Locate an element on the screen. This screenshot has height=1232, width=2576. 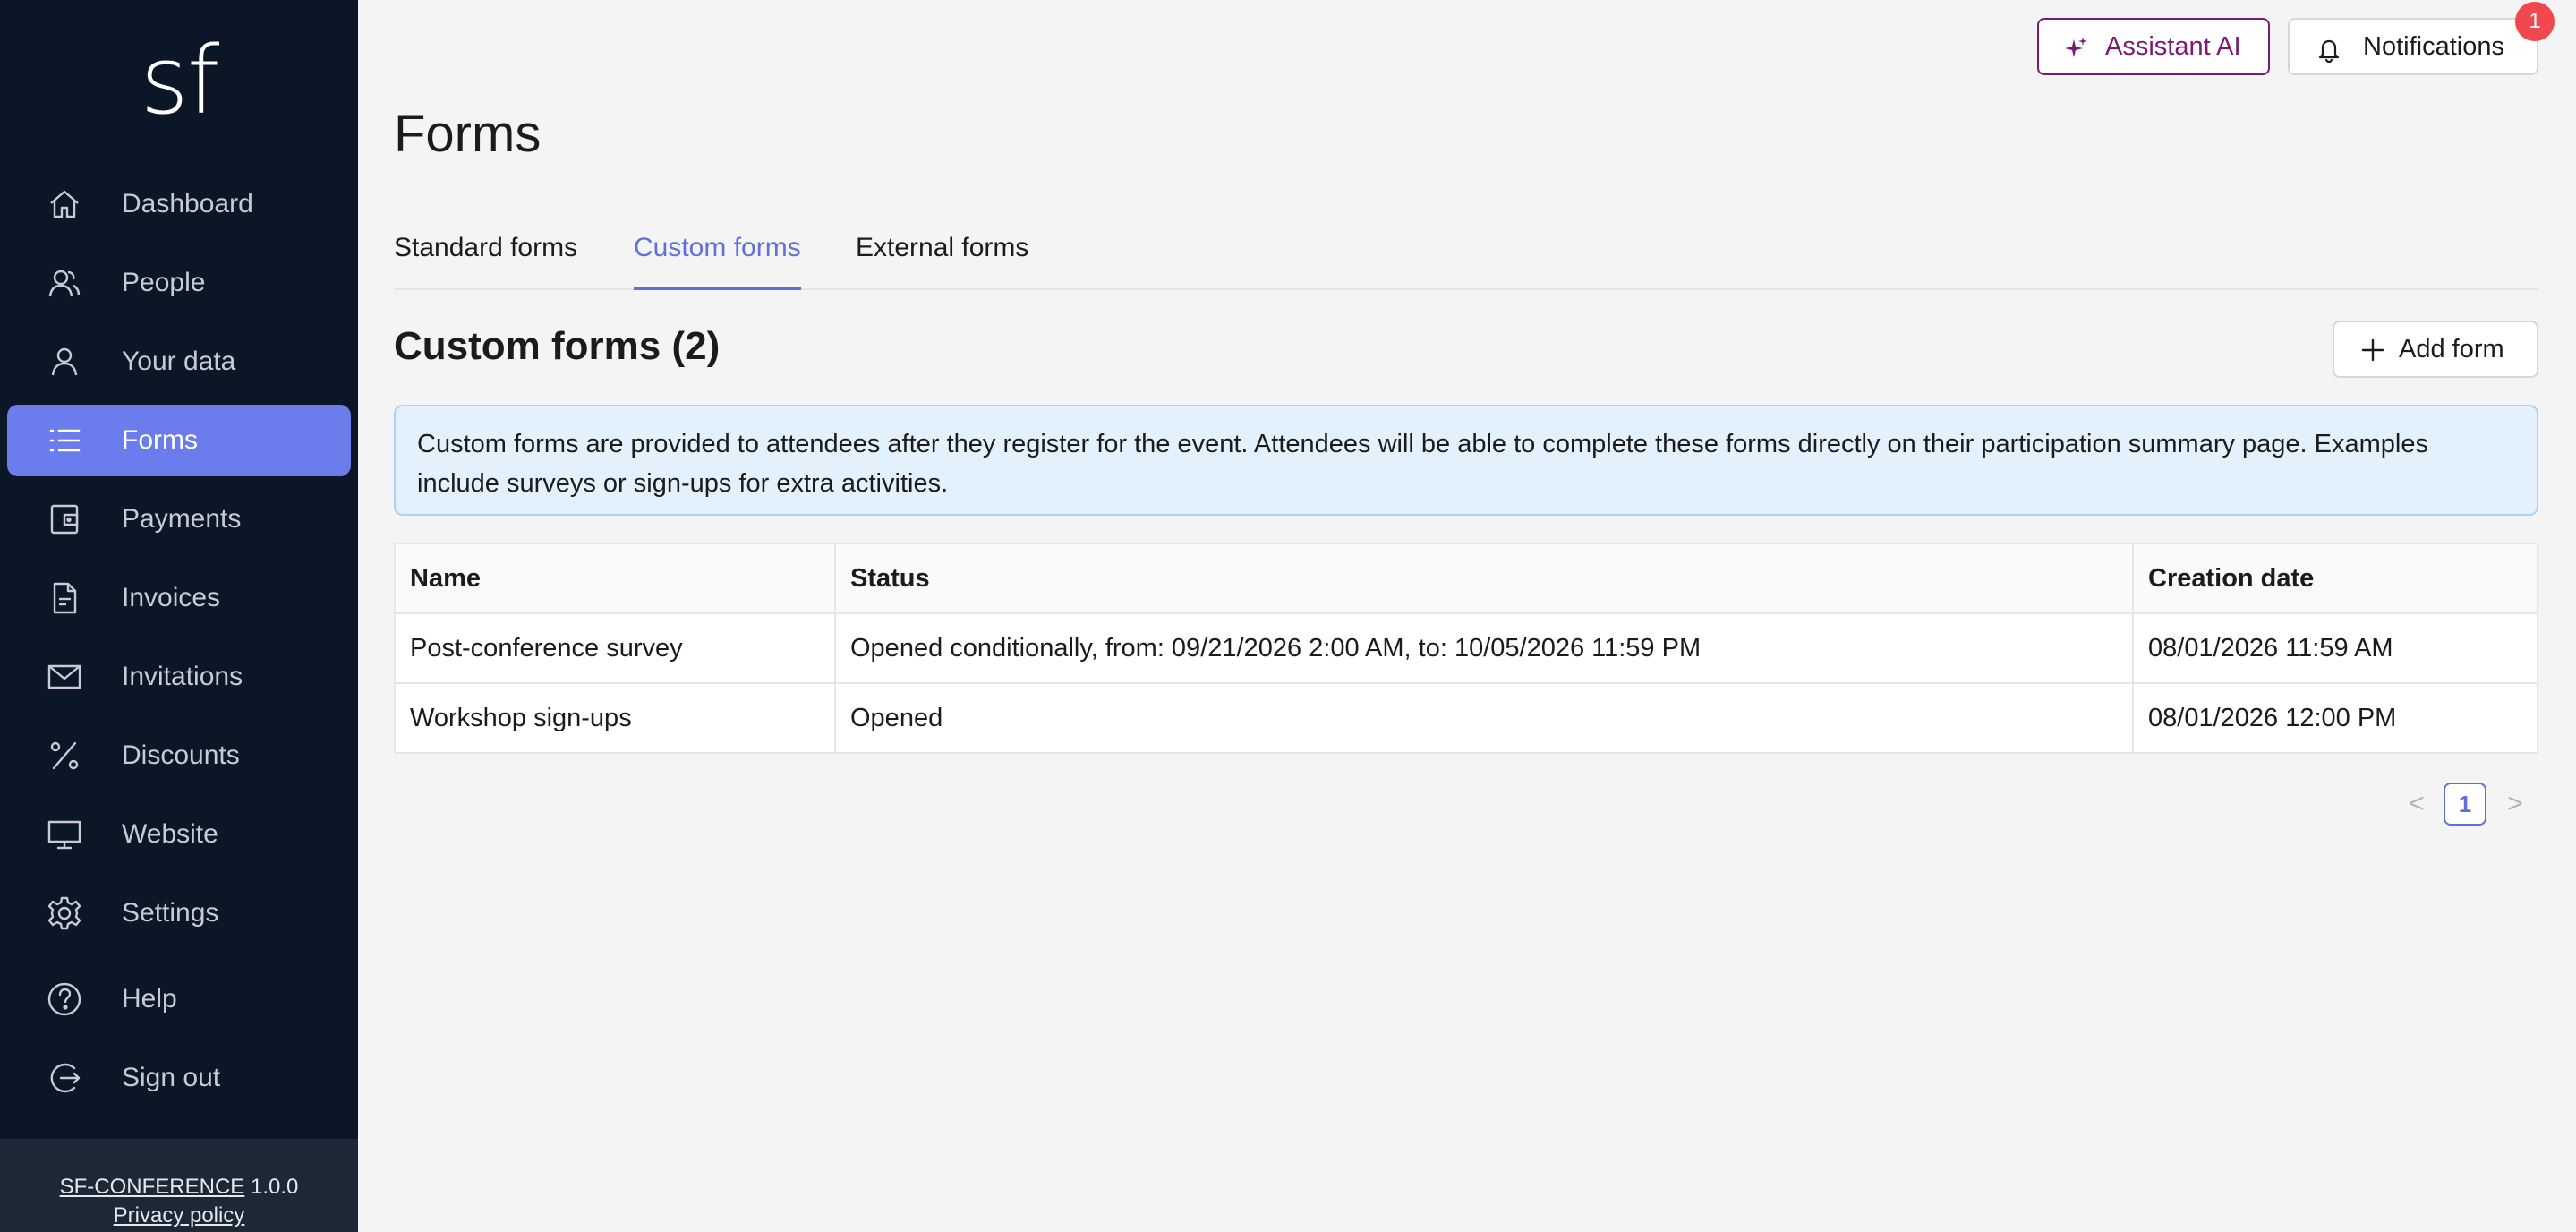
sidebar-item-dashboard: Dashboard is located at coordinates (179, 204).